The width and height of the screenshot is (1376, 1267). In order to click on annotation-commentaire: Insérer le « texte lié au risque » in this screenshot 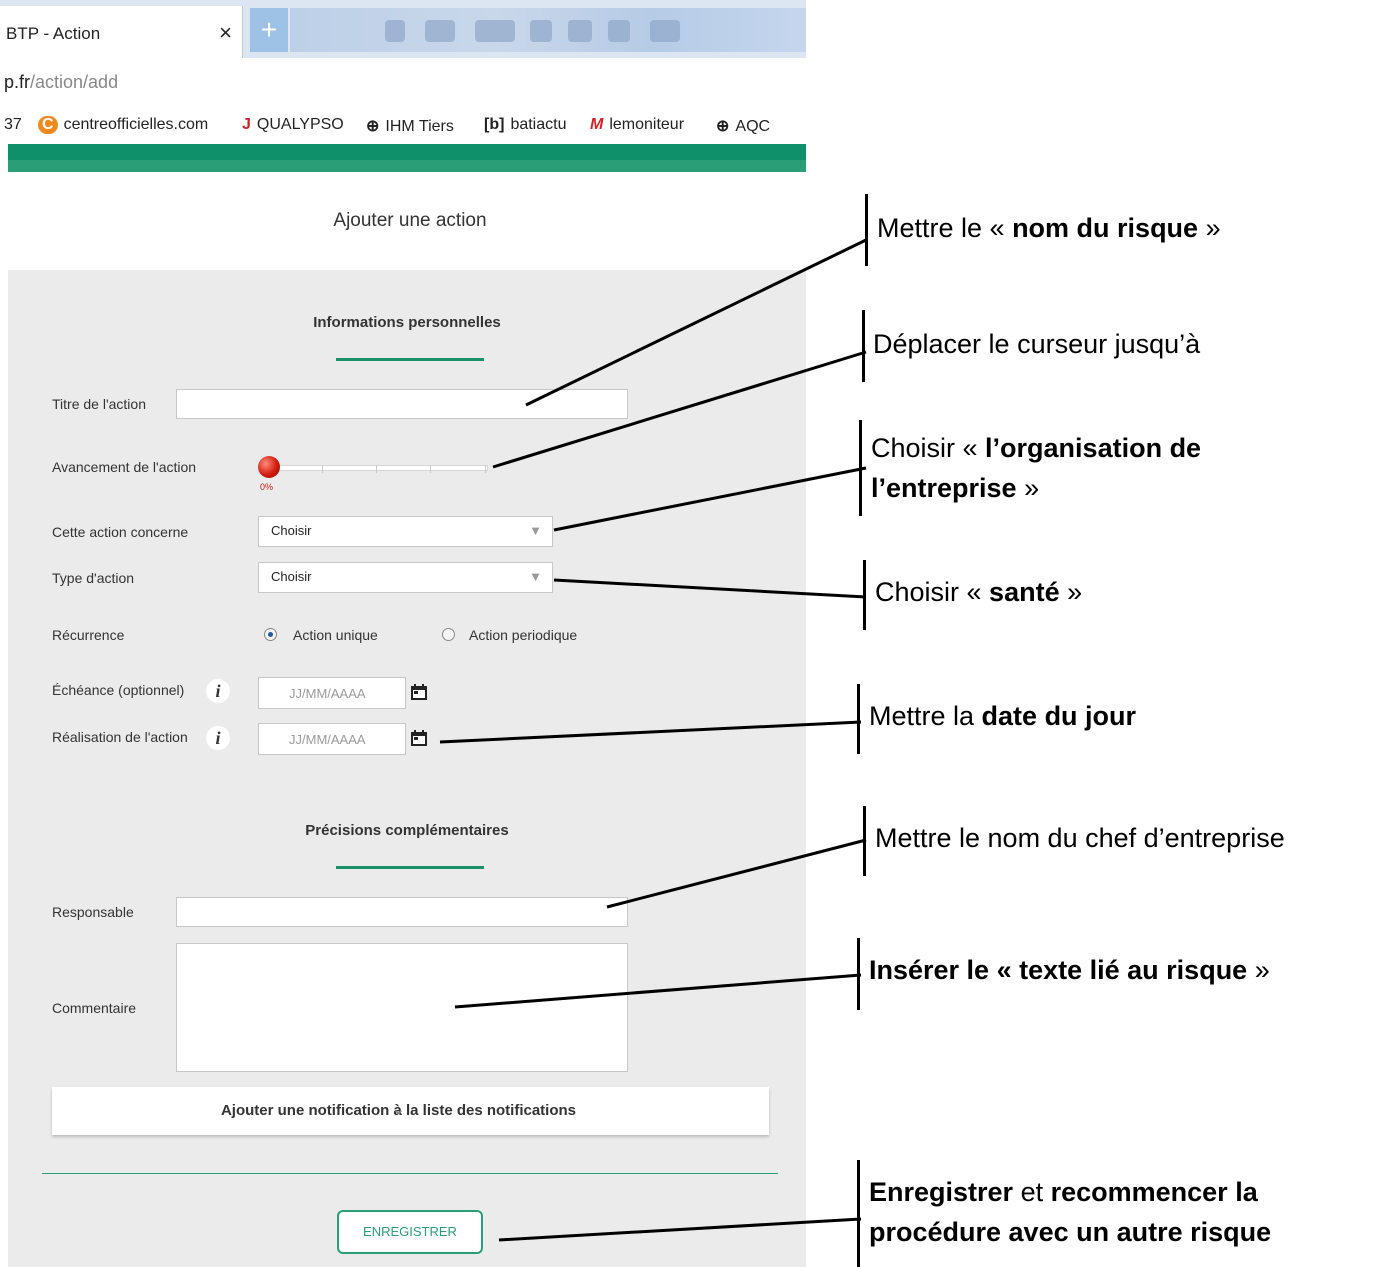, I will do `click(1069, 970)`.